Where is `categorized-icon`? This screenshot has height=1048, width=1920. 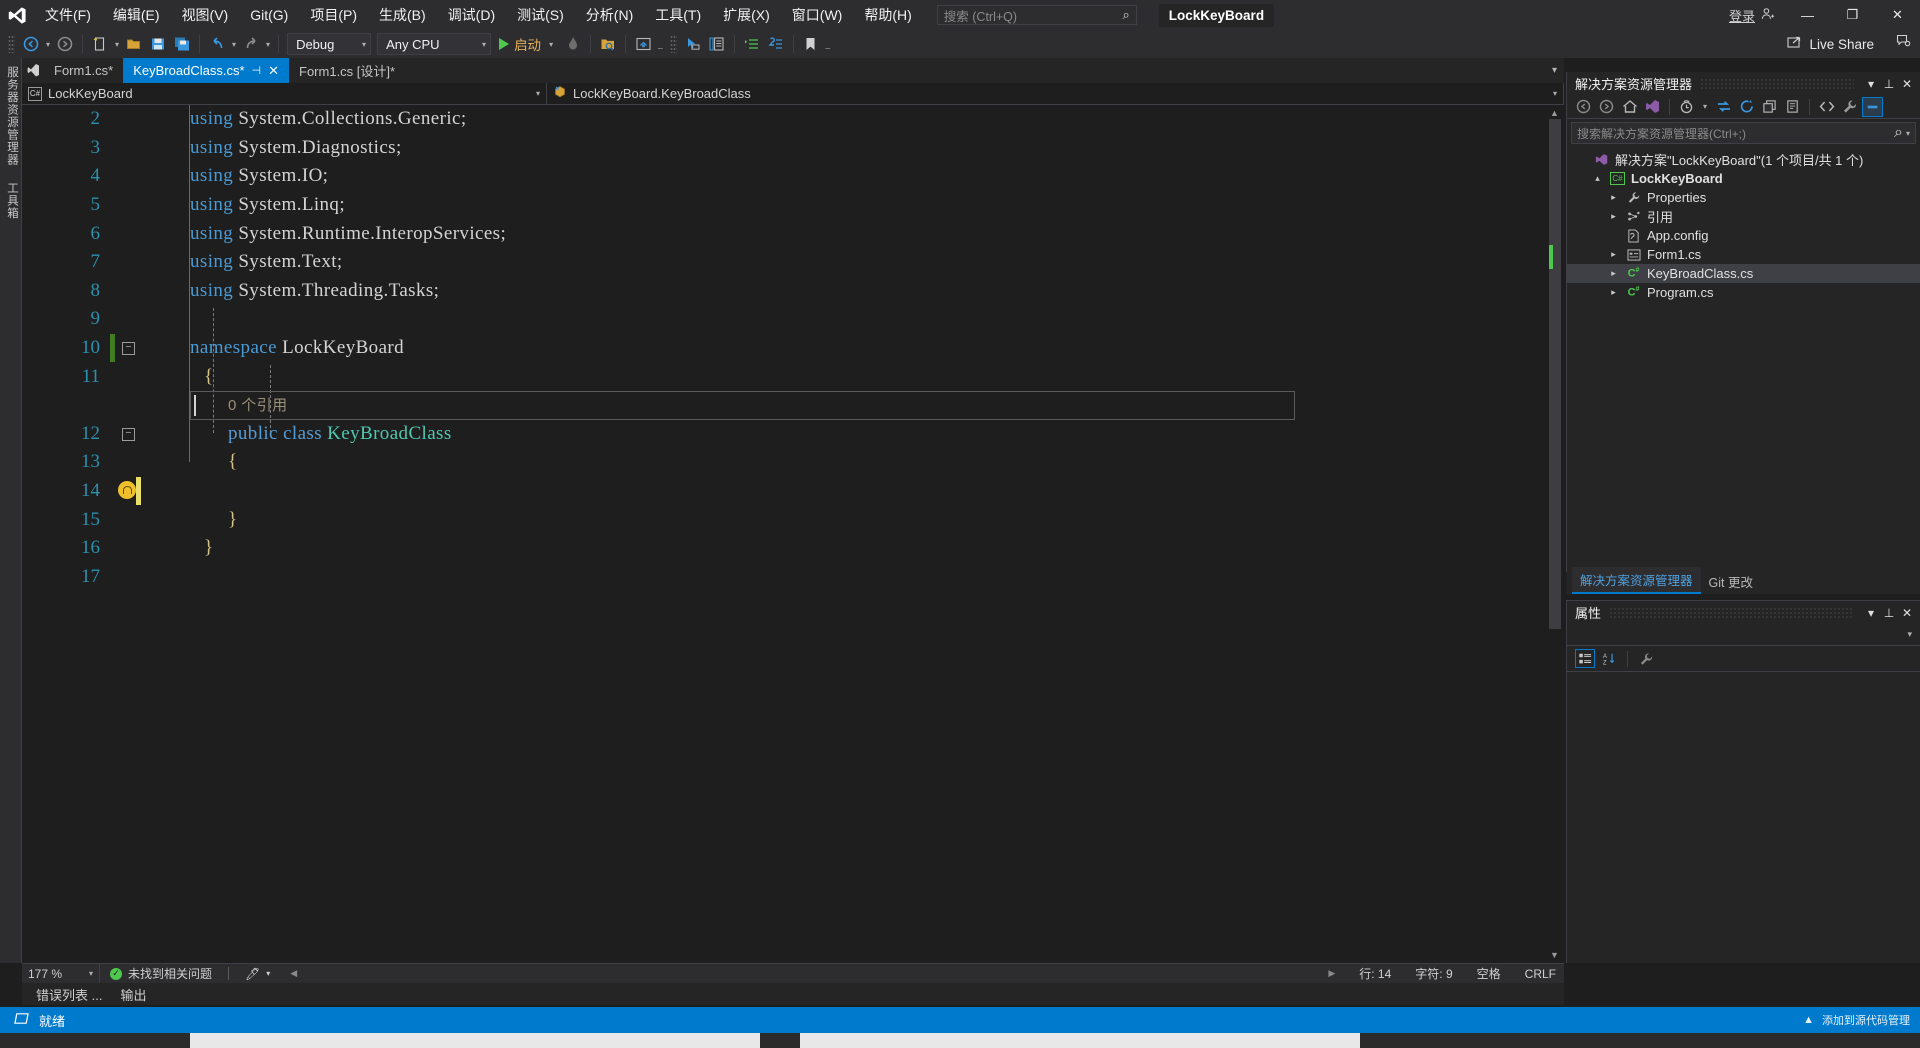
categorized-icon is located at coordinates (1585, 658).